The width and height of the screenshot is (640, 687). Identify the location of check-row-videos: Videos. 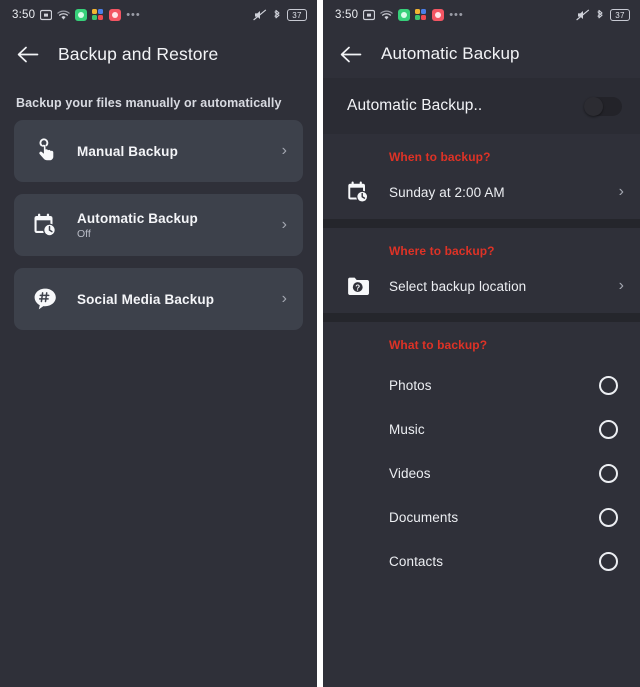
(481, 473).